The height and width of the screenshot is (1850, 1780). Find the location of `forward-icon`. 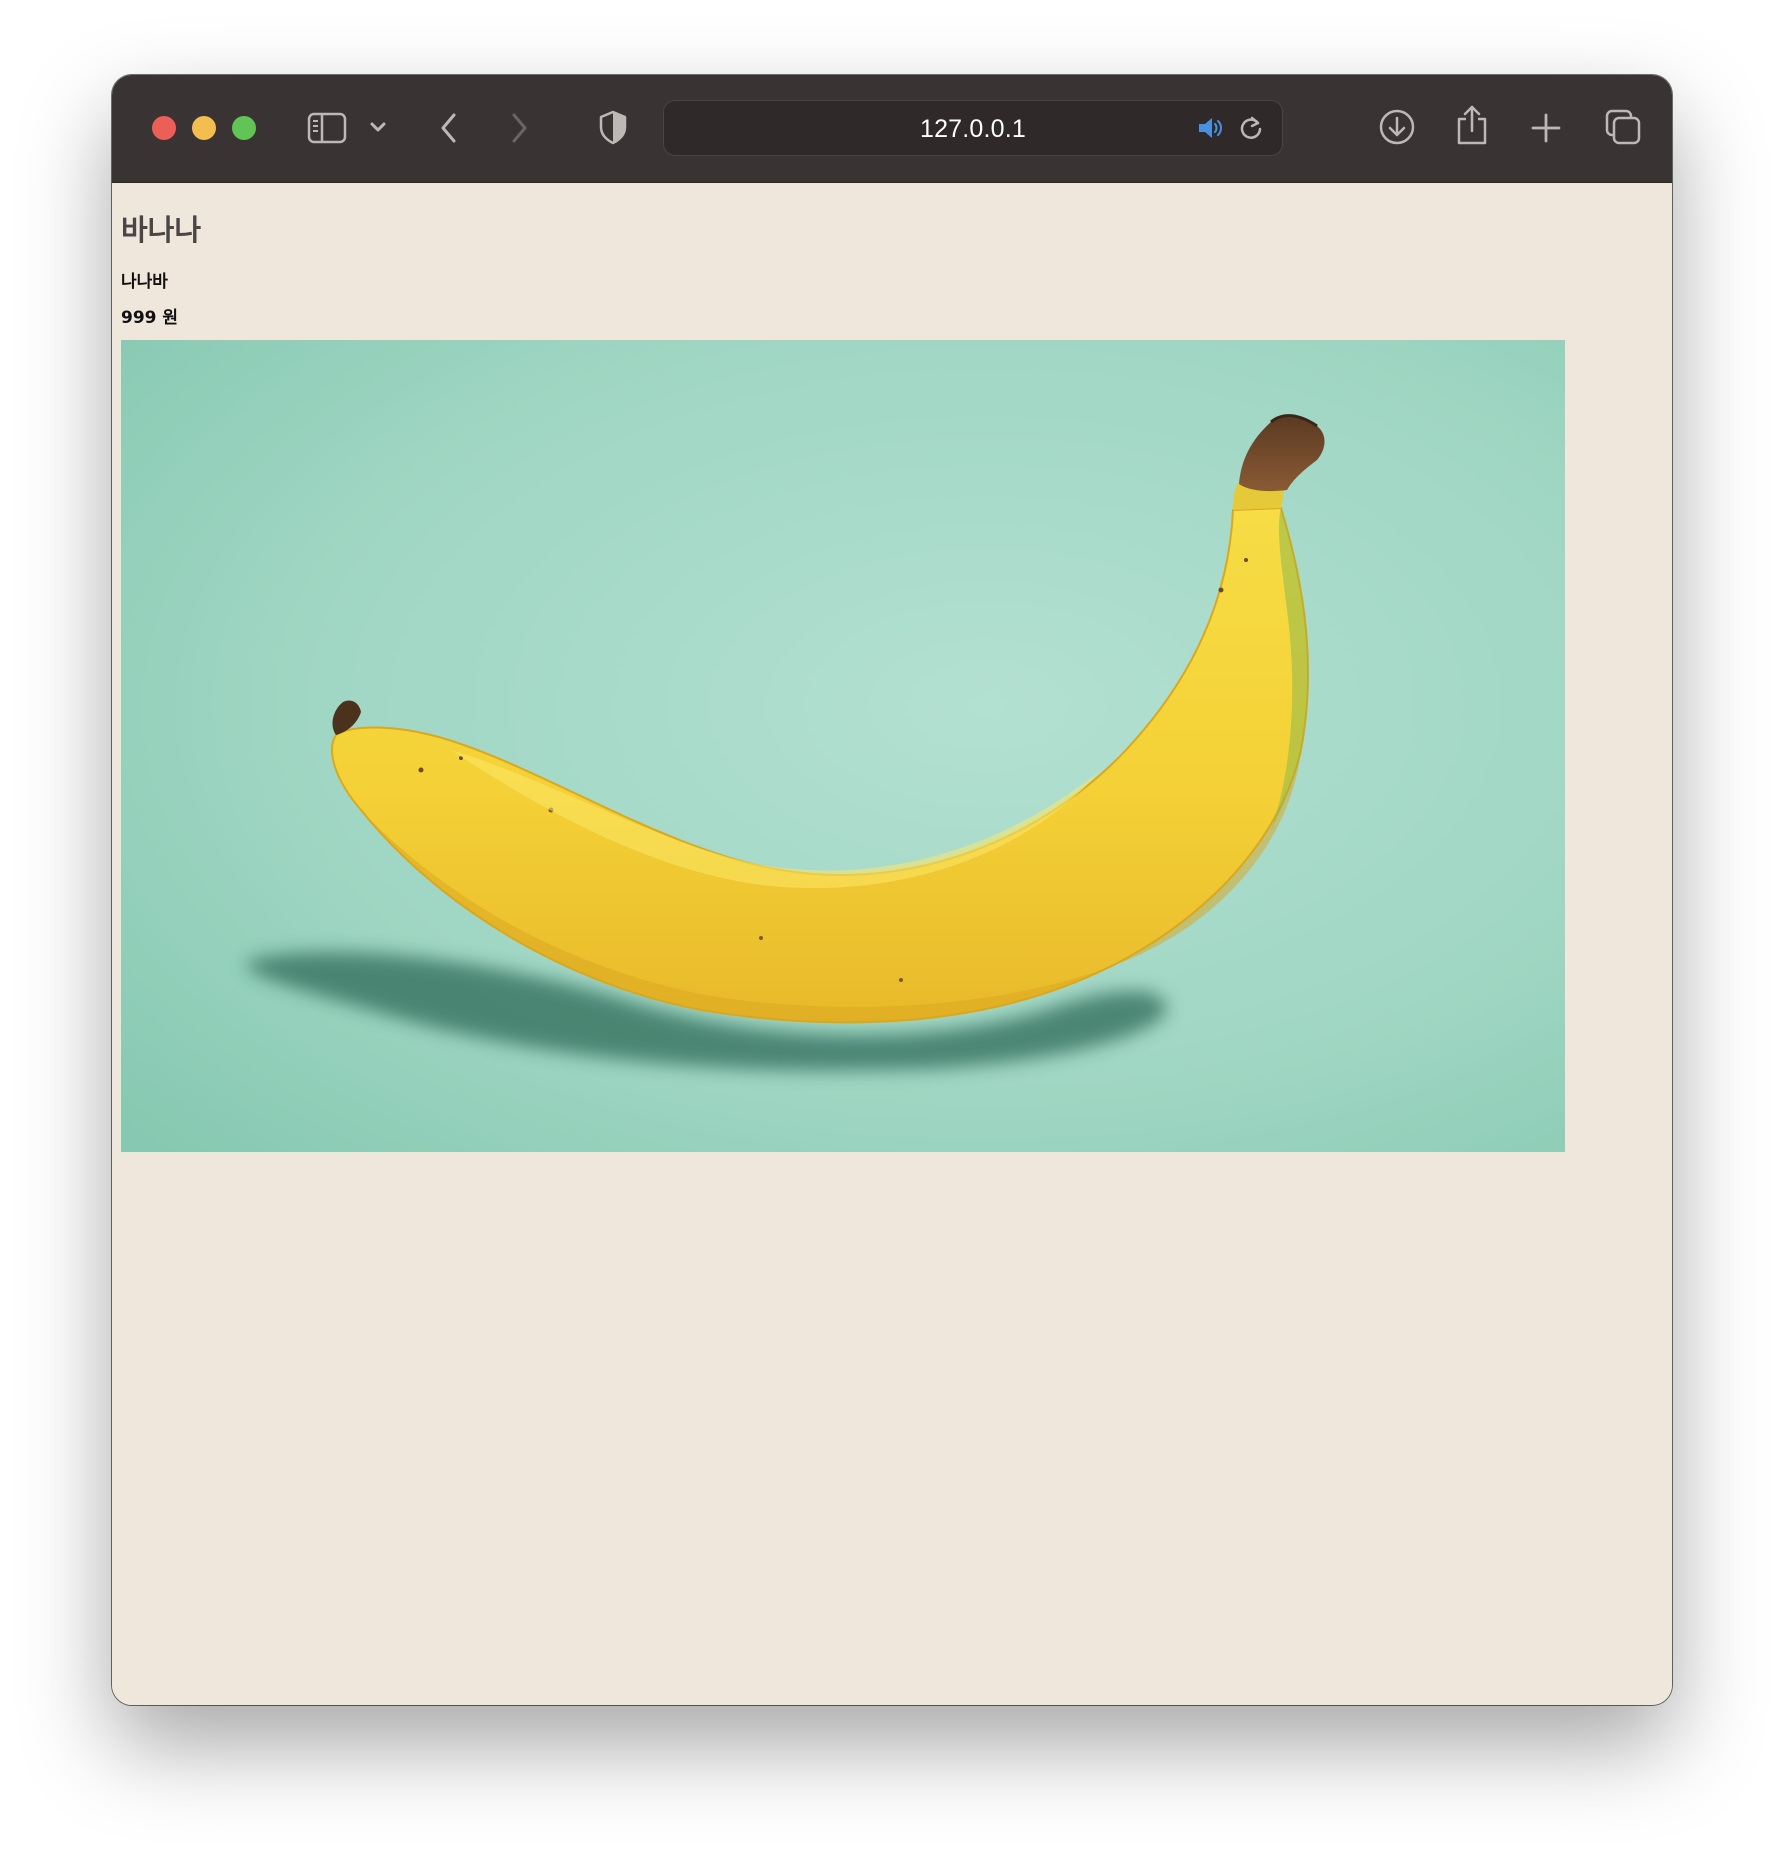

forward-icon is located at coordinates (519, 128).